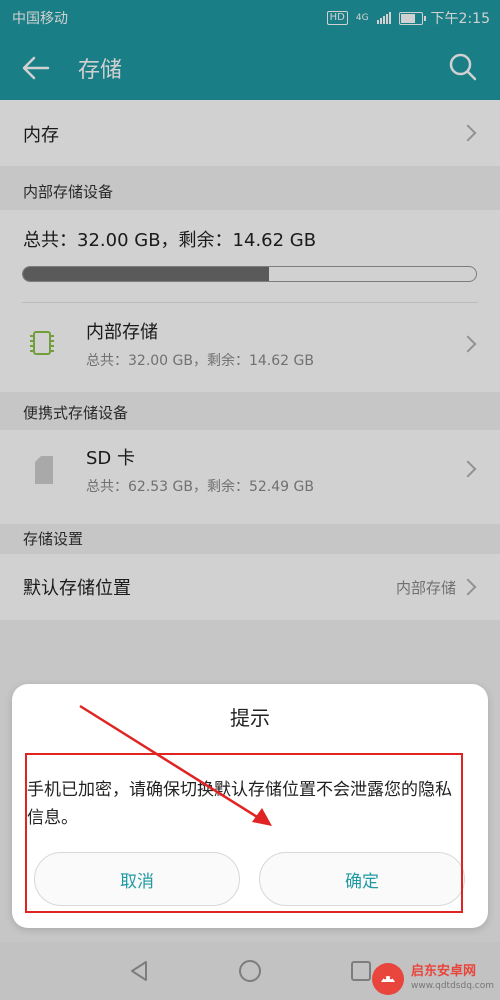 Image resolution: width=500 pixels, height=1000 pixels. I want to click on annotation-arrow, so click(175, 765).